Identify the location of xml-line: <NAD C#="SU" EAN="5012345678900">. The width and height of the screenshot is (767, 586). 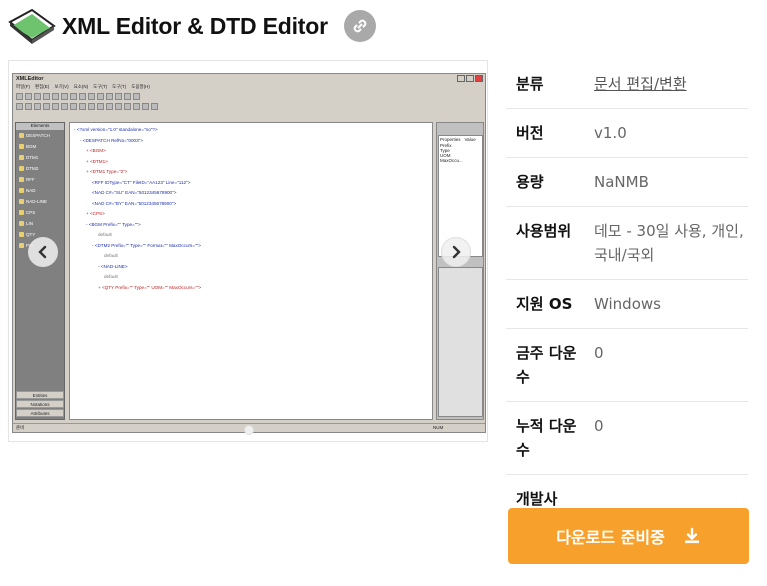
(134, 192).